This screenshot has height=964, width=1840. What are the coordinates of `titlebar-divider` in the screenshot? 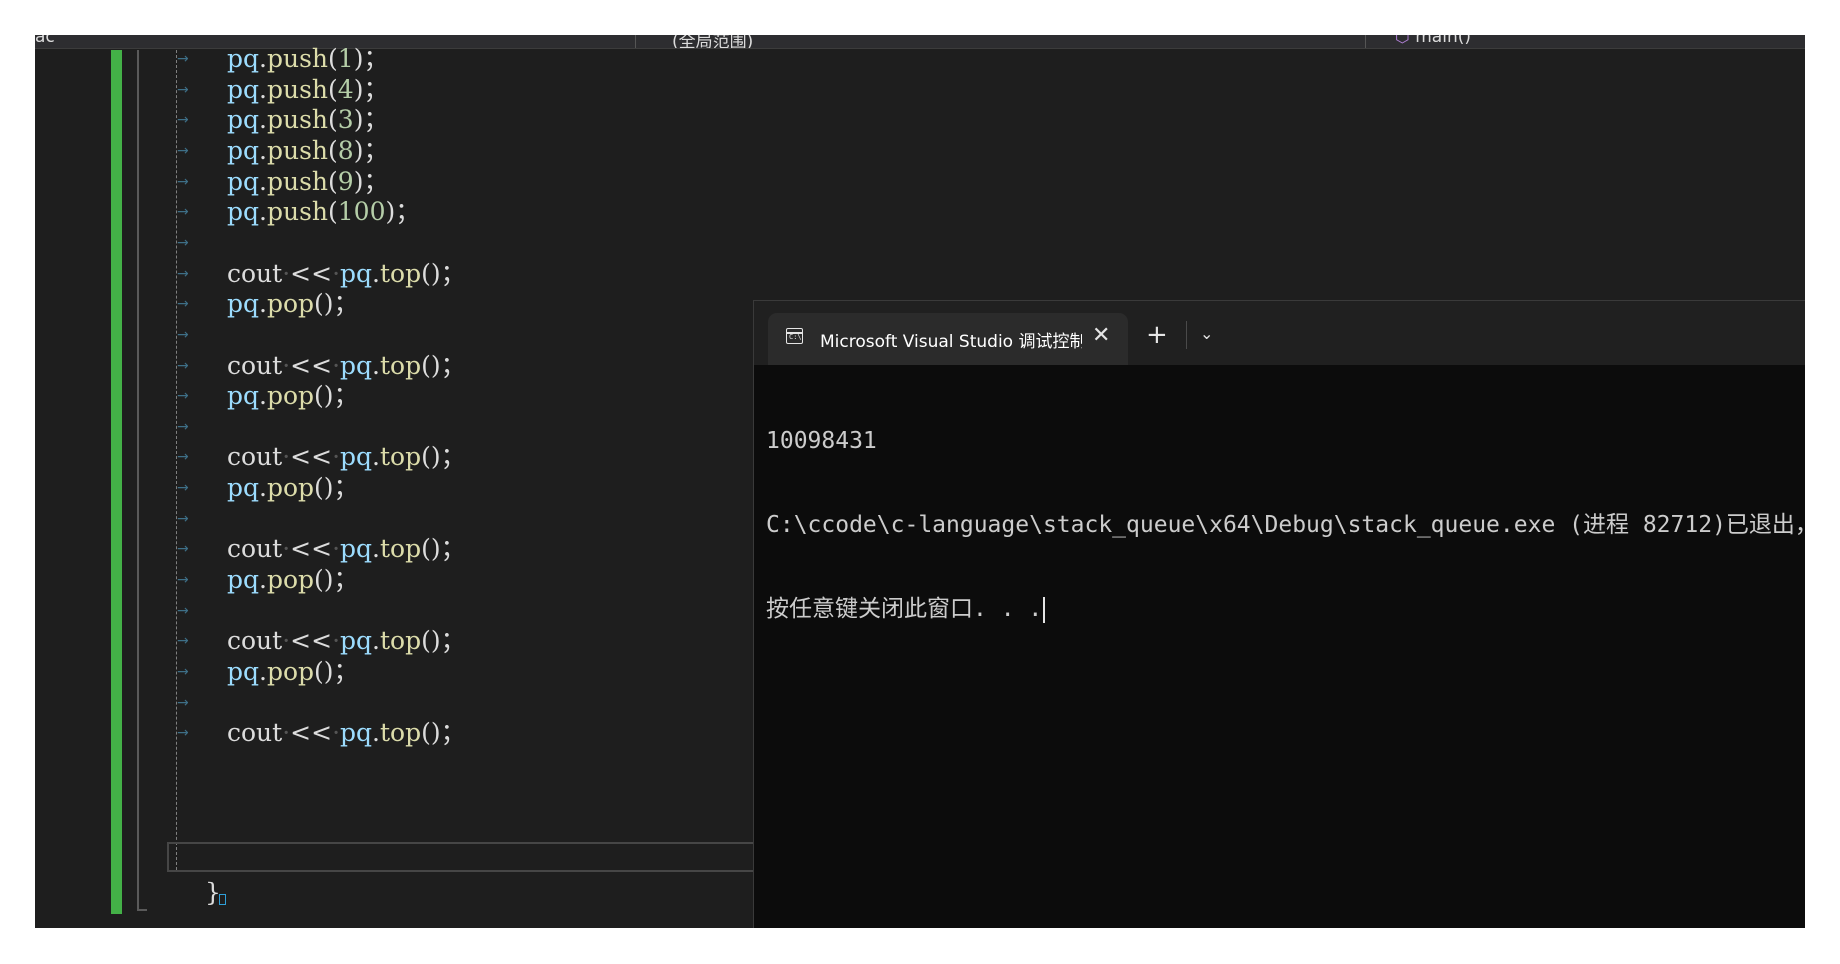 It's located at (1186, 335).